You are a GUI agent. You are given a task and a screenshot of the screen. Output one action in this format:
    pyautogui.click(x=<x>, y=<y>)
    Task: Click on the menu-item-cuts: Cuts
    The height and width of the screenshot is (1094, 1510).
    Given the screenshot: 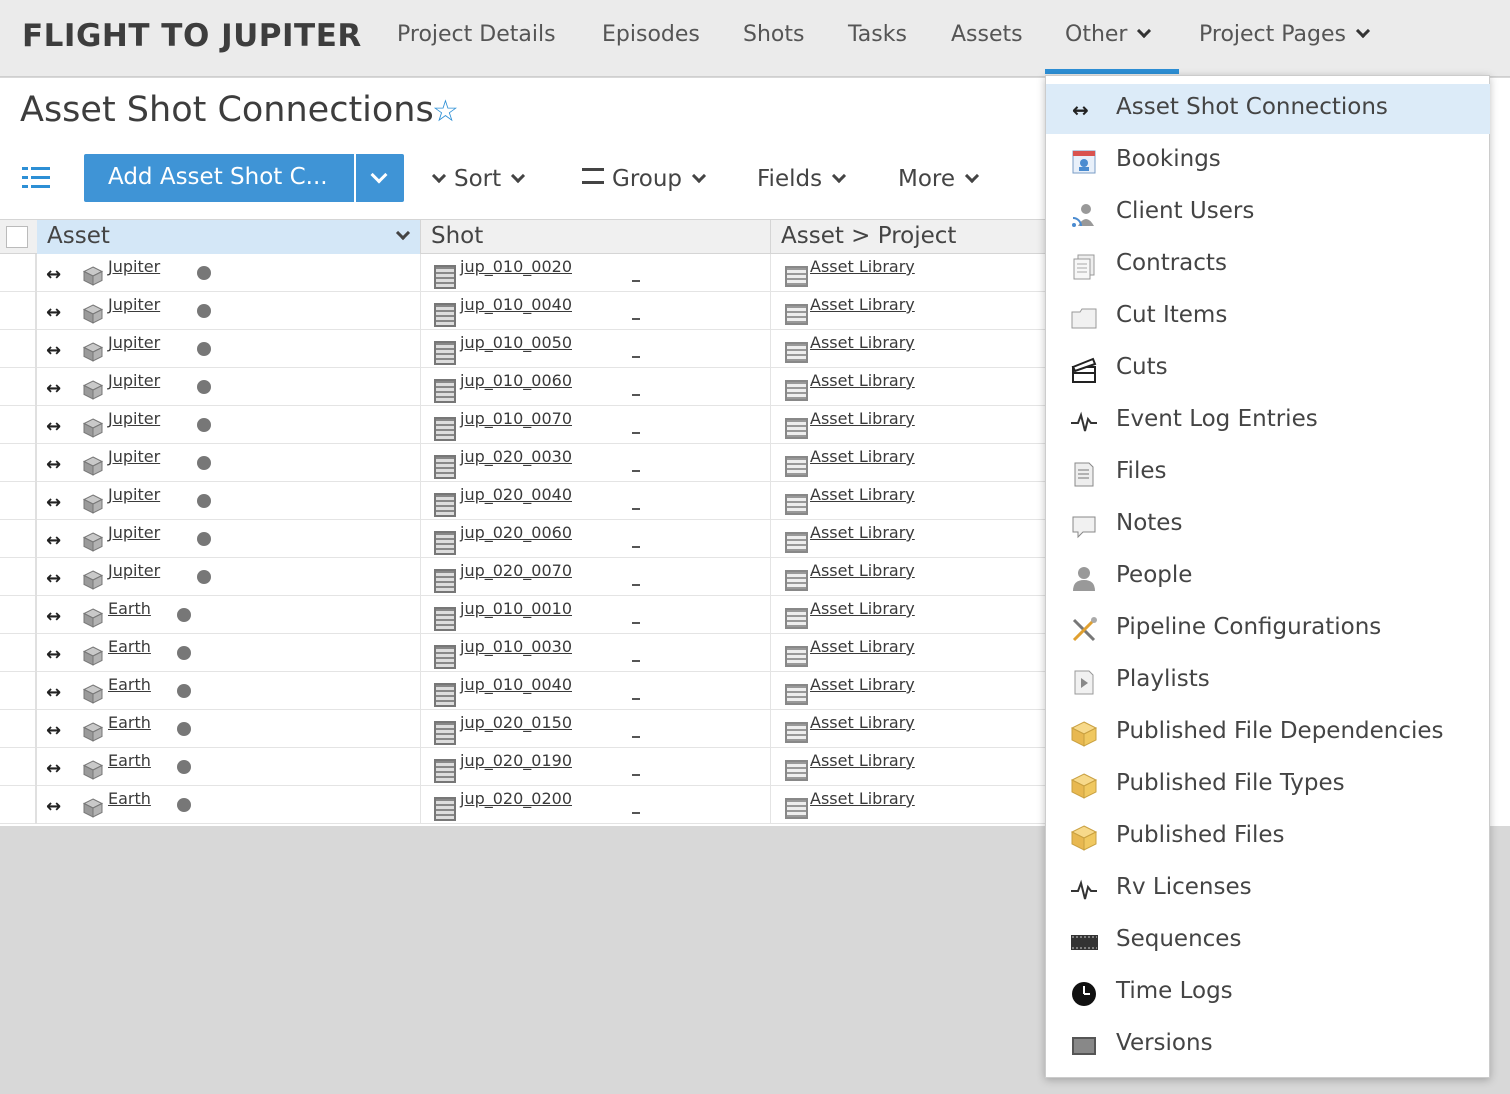 What is the action you would take?
    pyautogui.click(x=1268, y=369)
    